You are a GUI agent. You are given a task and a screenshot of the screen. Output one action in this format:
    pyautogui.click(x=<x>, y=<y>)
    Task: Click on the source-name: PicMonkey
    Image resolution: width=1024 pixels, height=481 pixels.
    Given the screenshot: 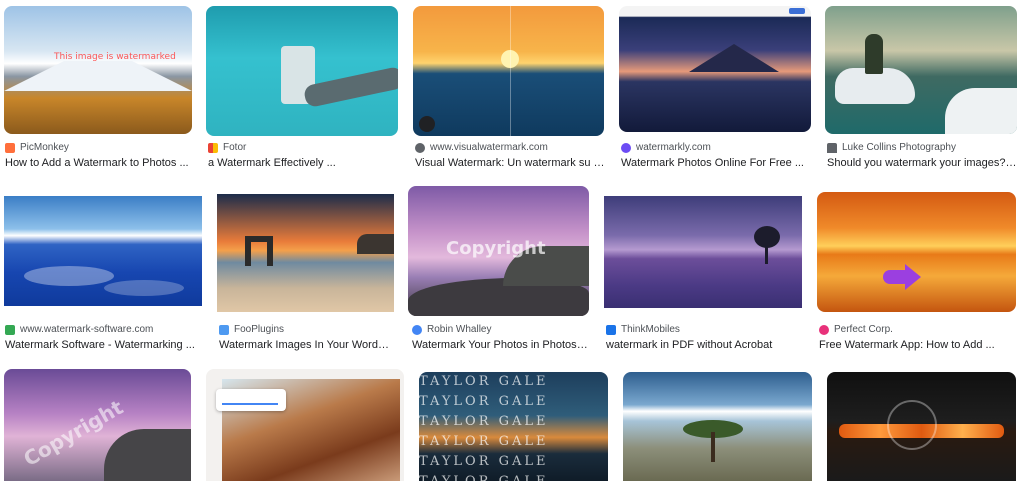 What is the action you would take?
    pyautogui.click(x=44, y=147)
    